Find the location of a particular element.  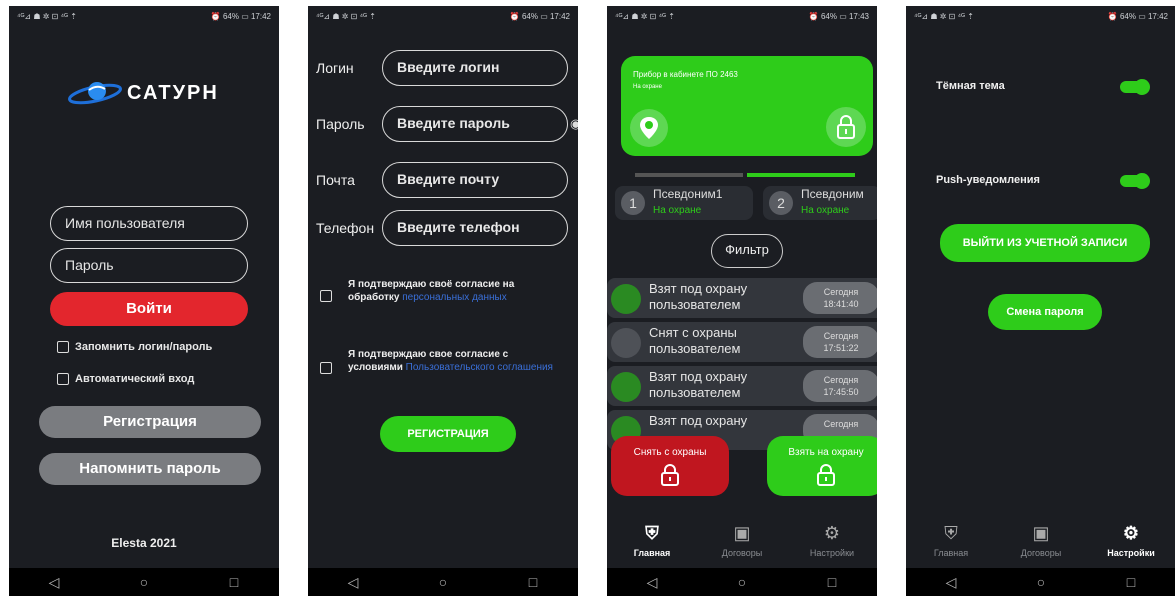

user-agreement-link: Пользовательского соглашения is located at coordinates (479, 367).